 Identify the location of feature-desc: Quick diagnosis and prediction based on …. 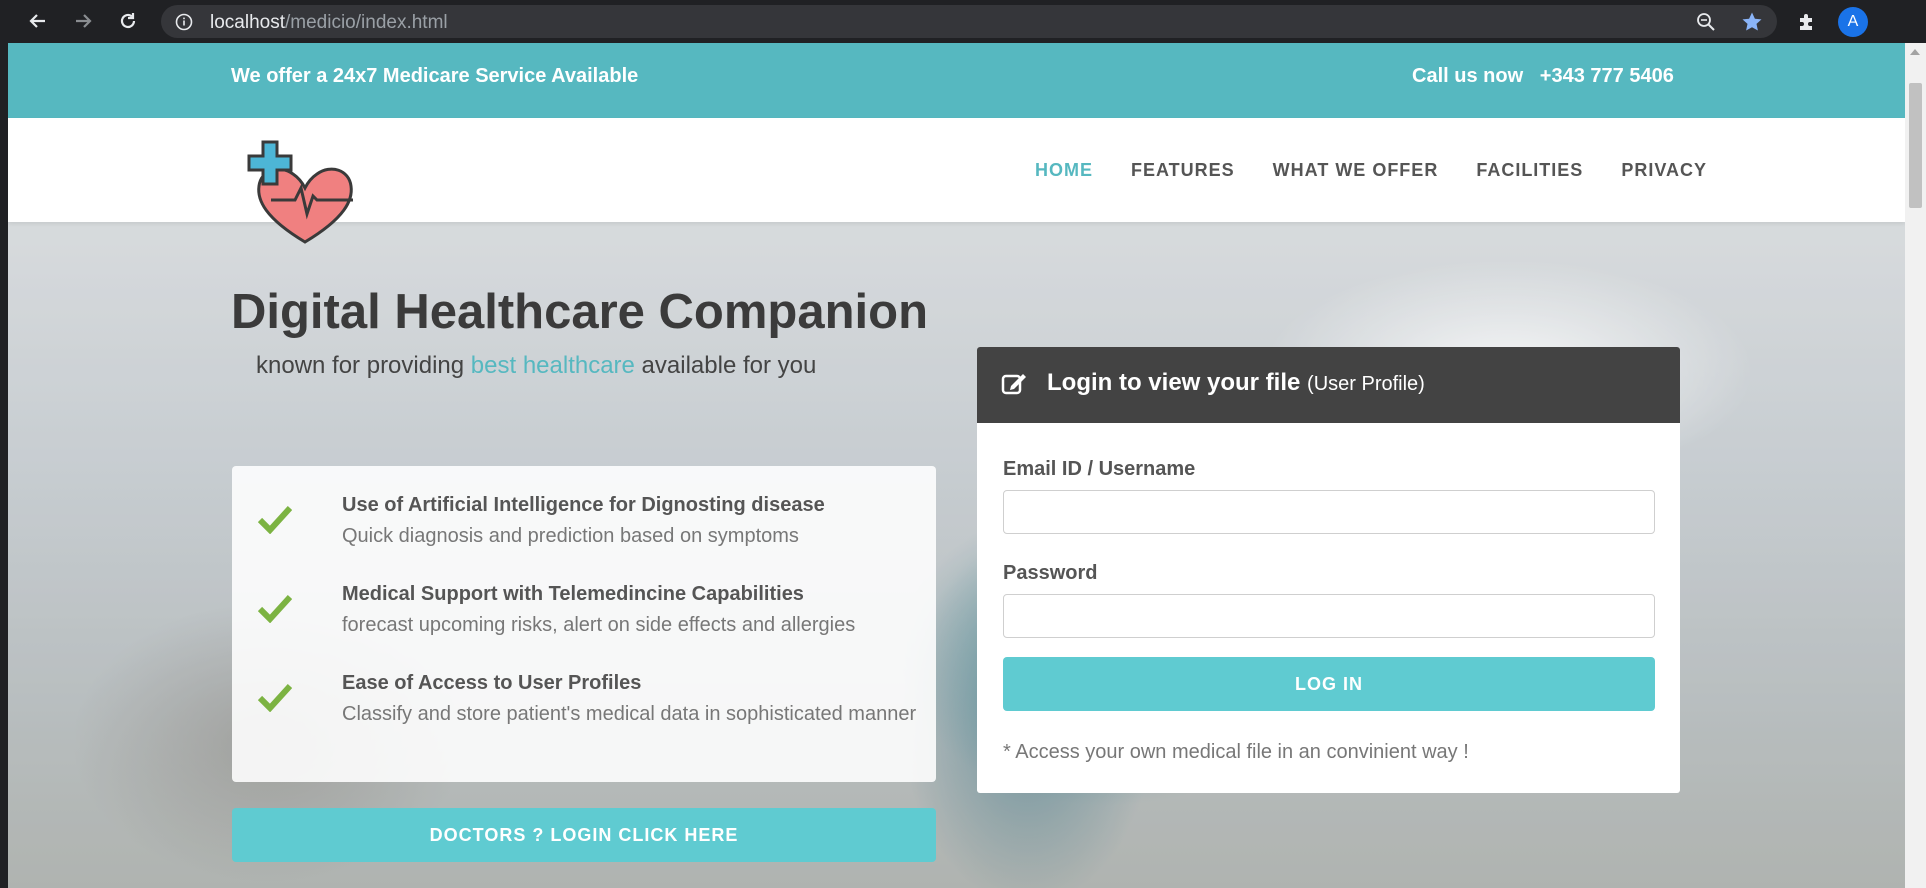
(570, 536).